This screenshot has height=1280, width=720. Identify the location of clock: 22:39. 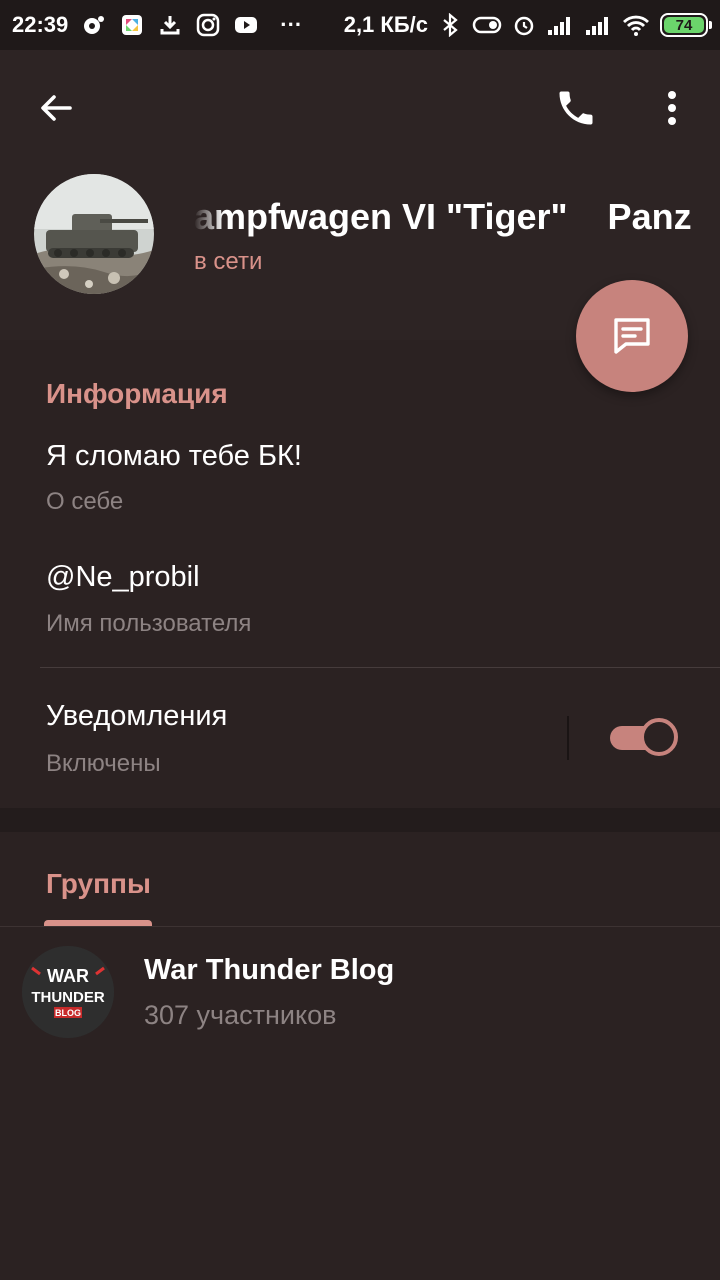
(40, 24).